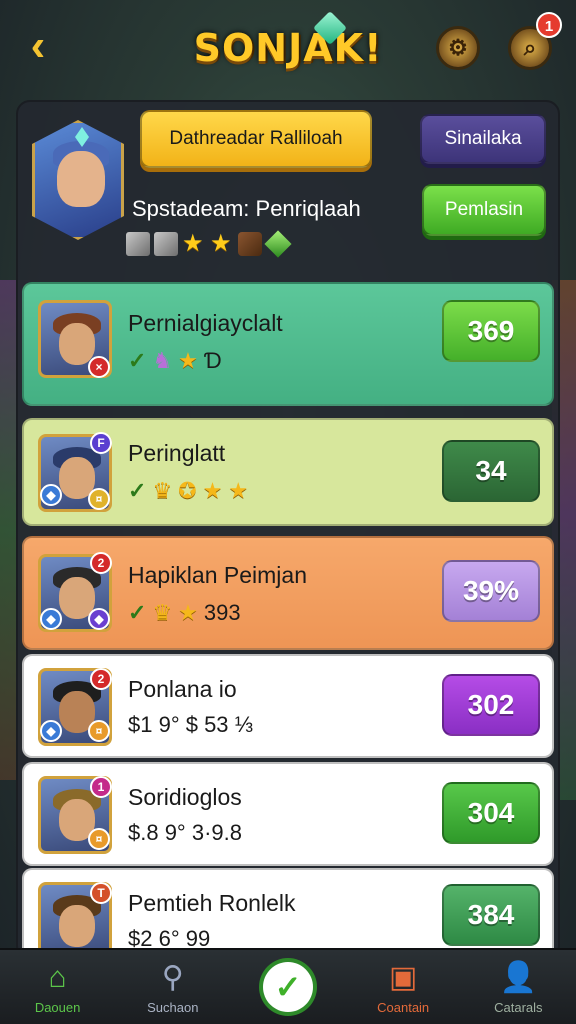 The width and height of the screenshot is (576, 1024). I want to click on secondary-action-button: Sinailaka, so click(483, 139).